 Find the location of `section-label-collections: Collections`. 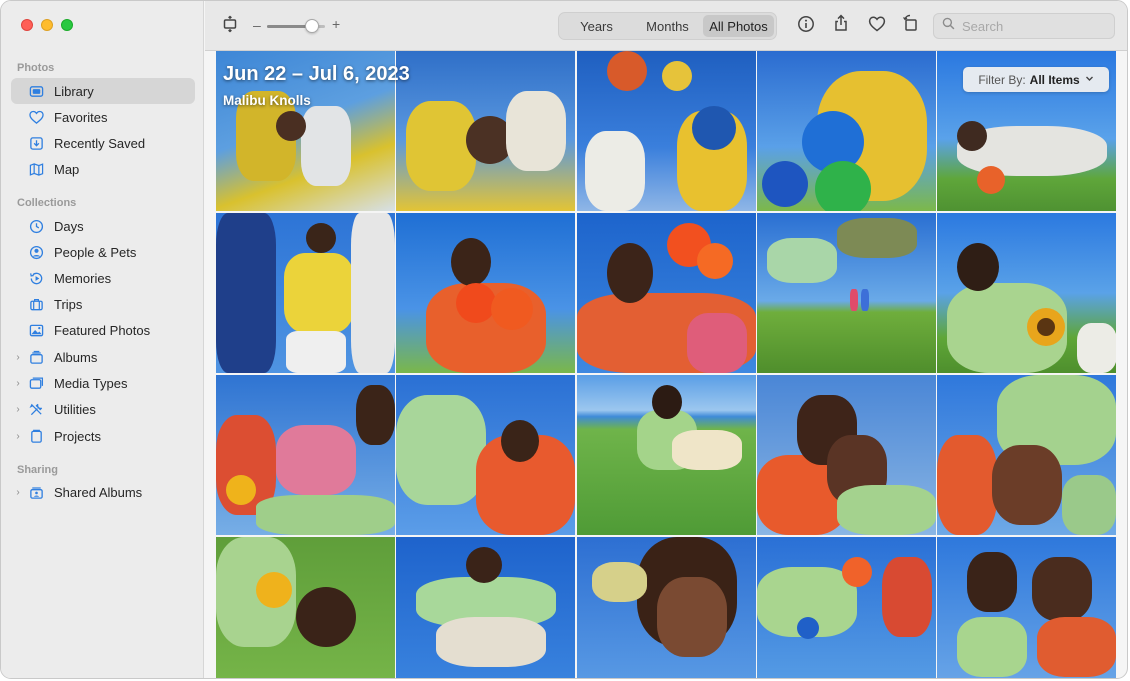

section-label-collections: Collections is located at coordinates (47, 203).